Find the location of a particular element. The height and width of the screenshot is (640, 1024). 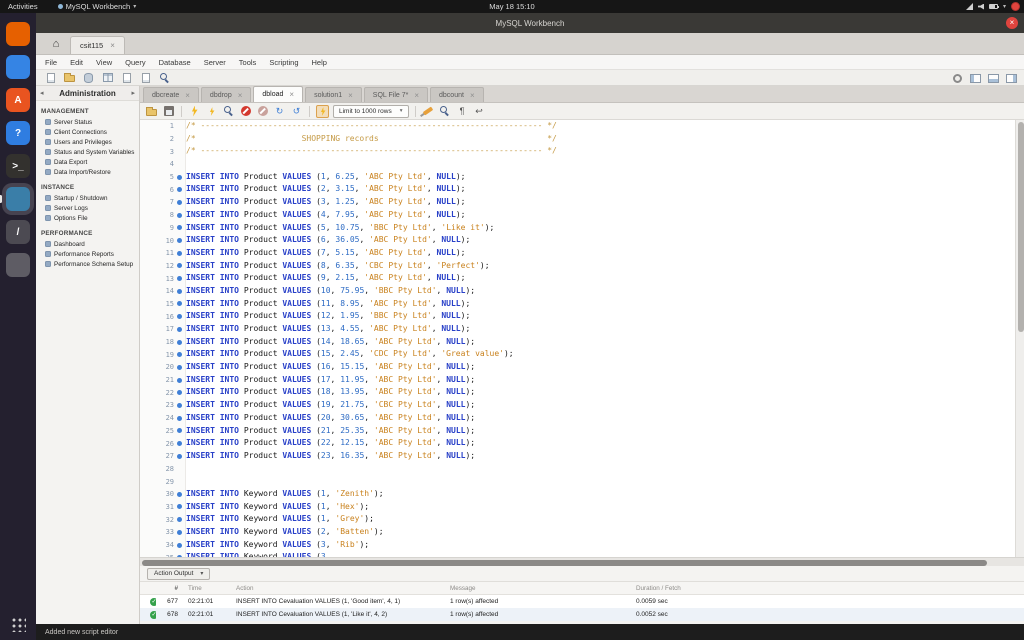

execute-button is located at coordinates (194, 111).